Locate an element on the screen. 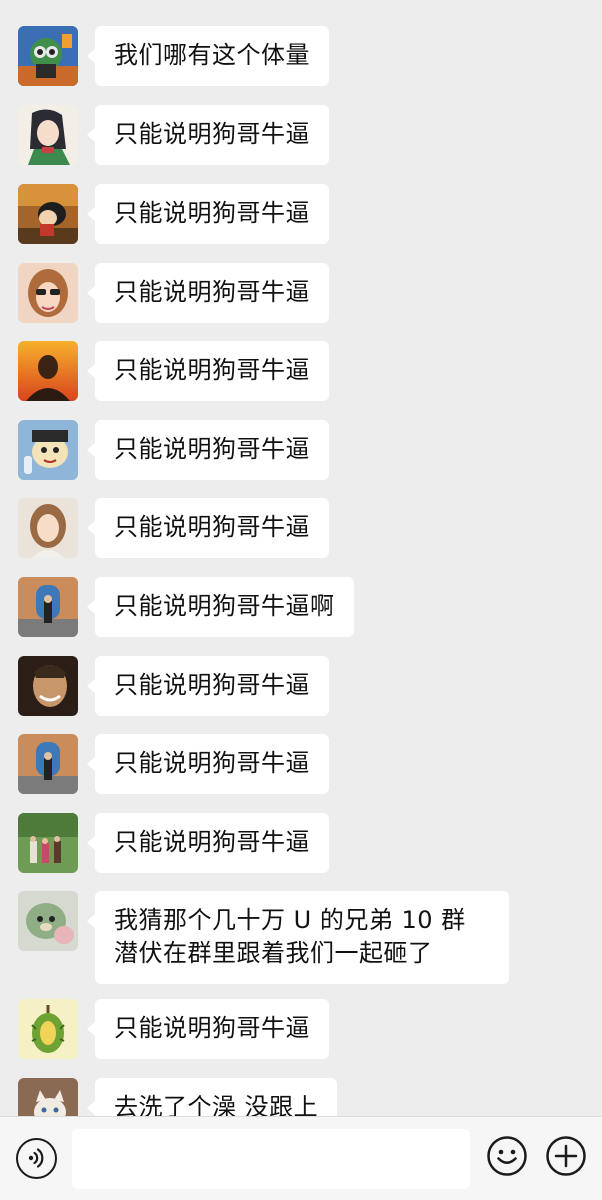 The height and width of the screenshot is (1200, 602). message-input is located at coordinates (271, 1159).